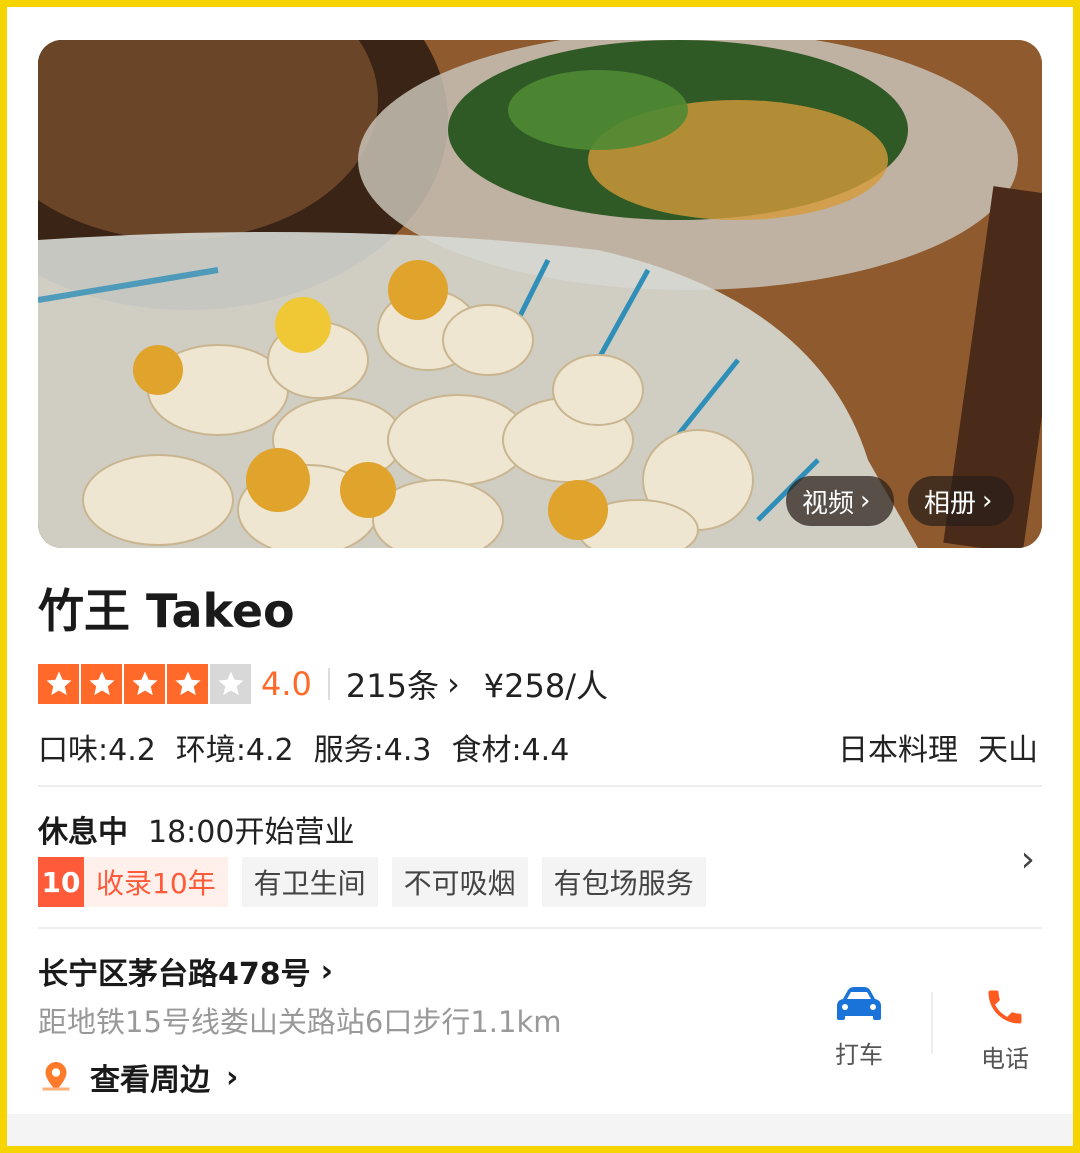 The image size is (1080, 1153). I want to click on years-listed-tag: 10 收录10年, so click(133, 882).